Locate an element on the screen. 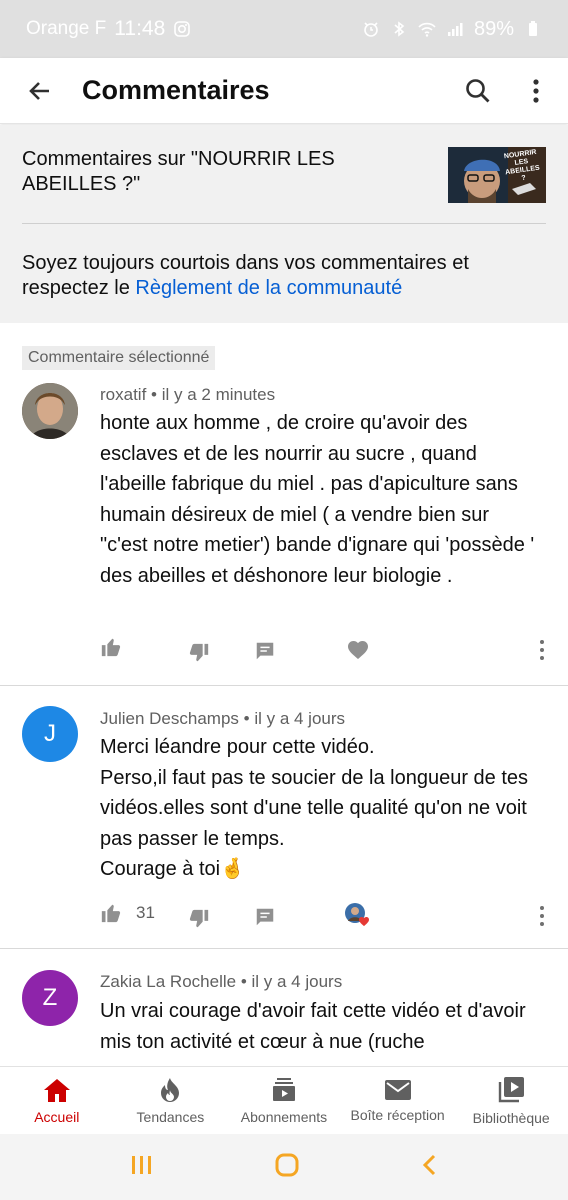  like-button: 31 is located at coordinates (127, 913).